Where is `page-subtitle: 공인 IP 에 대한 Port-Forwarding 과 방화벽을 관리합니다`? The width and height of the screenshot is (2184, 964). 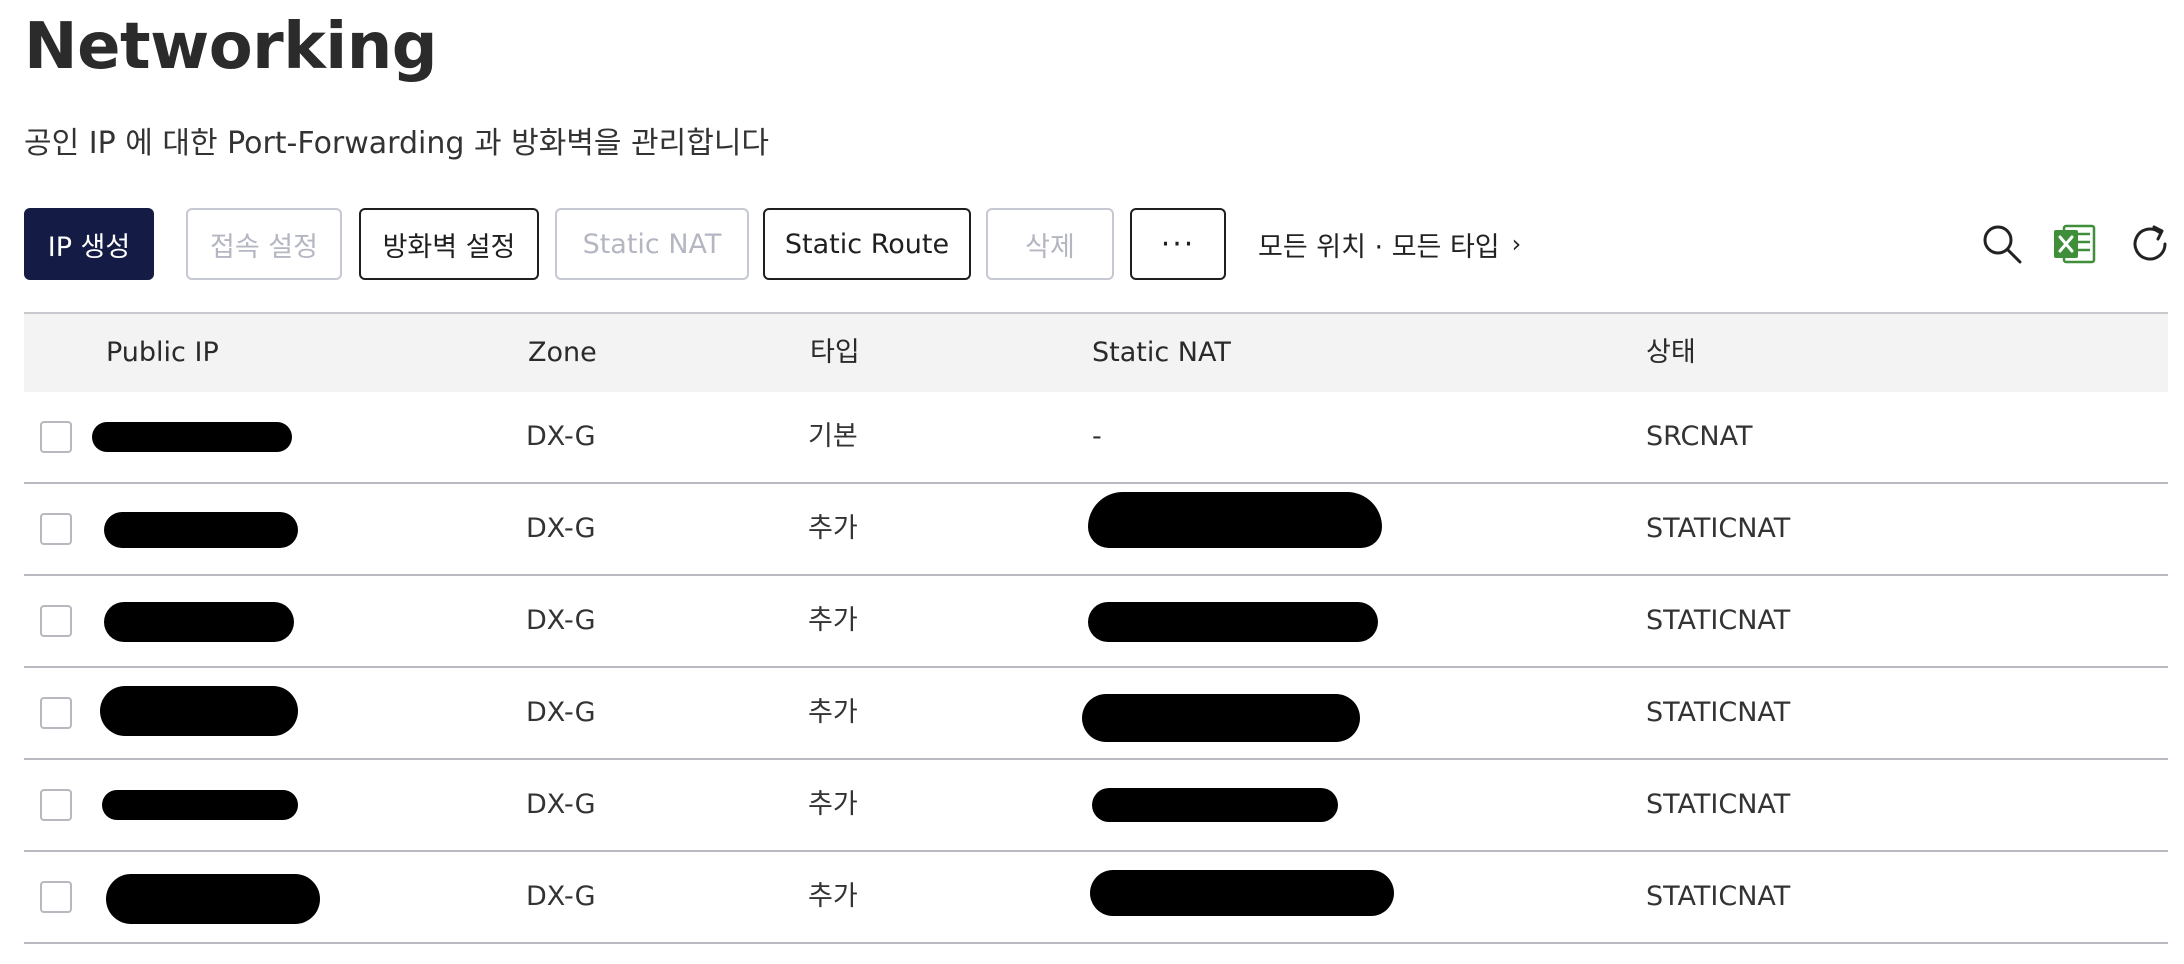 page-subtitle: 공인 IP 에 대한 Port-Forwarding 과 방화벽을 관리합니다 is located at coordinates (397, 143).